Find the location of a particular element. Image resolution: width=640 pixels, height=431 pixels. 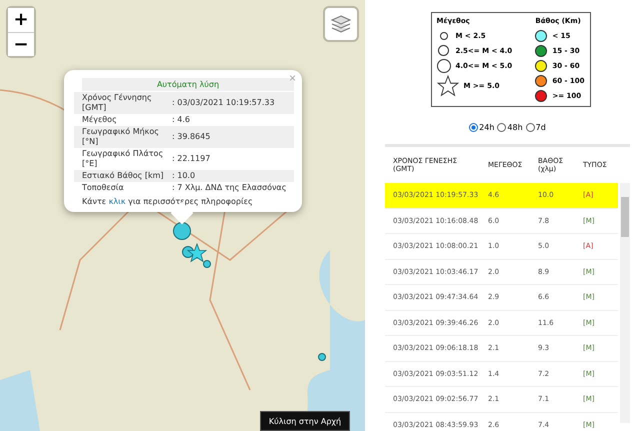

field-value: : 22.1197 is located at coordinates (192, 159).